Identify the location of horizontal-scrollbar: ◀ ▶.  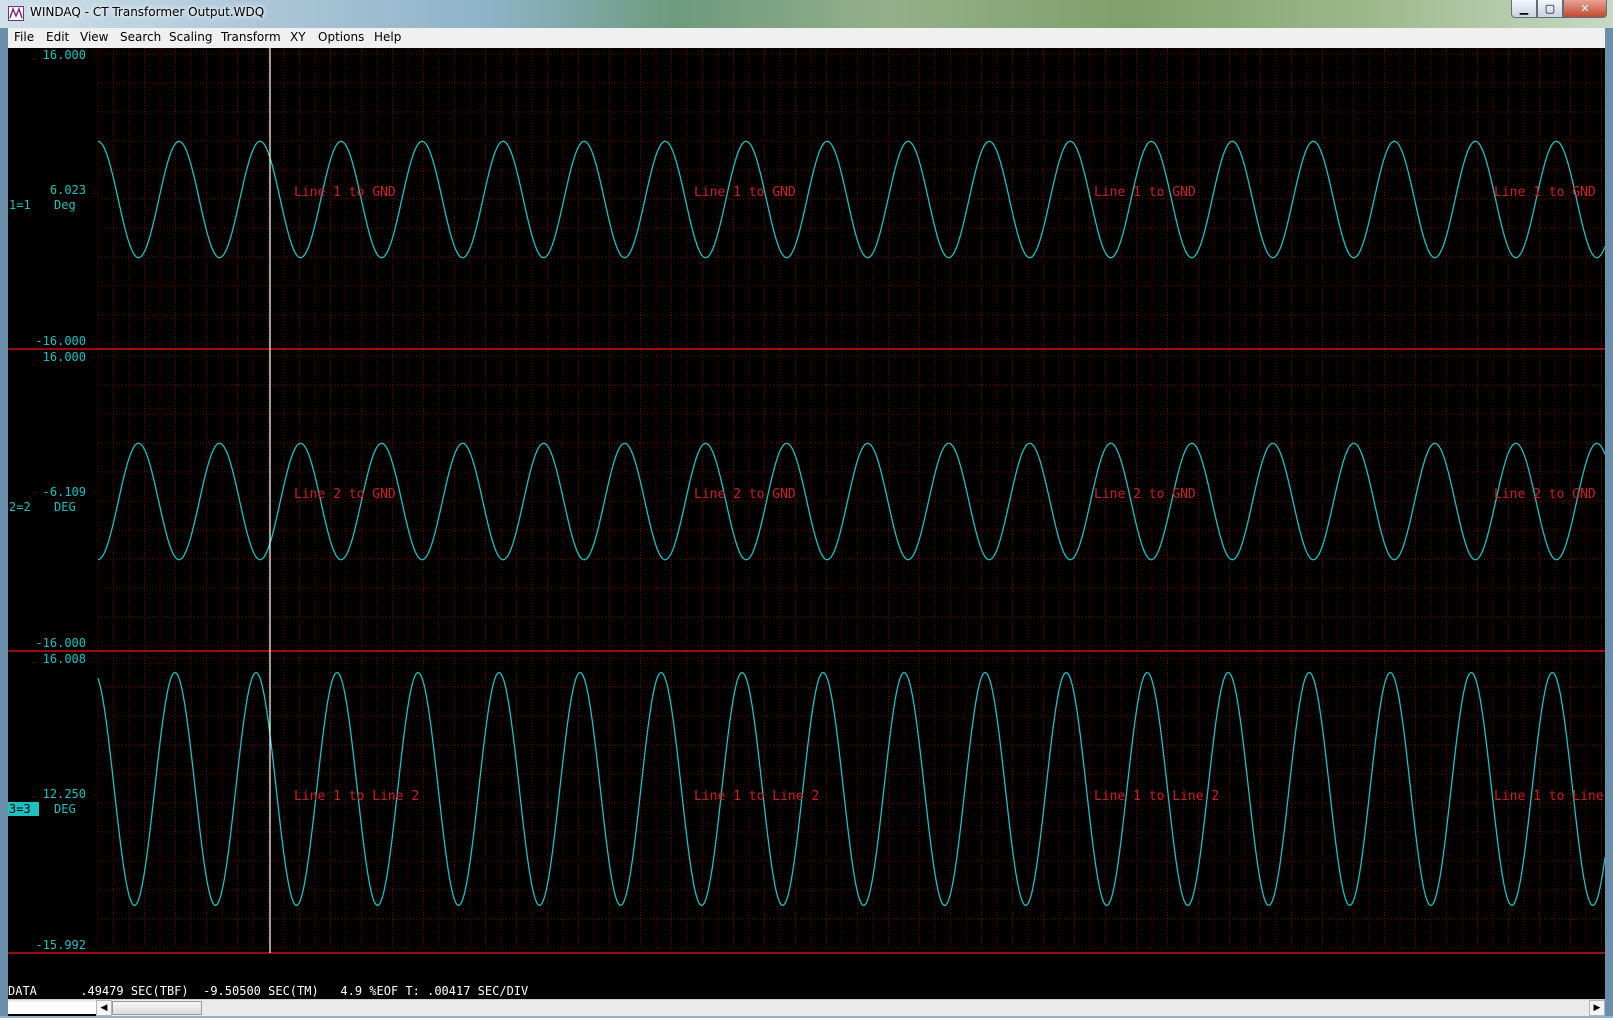
(806, 1008).